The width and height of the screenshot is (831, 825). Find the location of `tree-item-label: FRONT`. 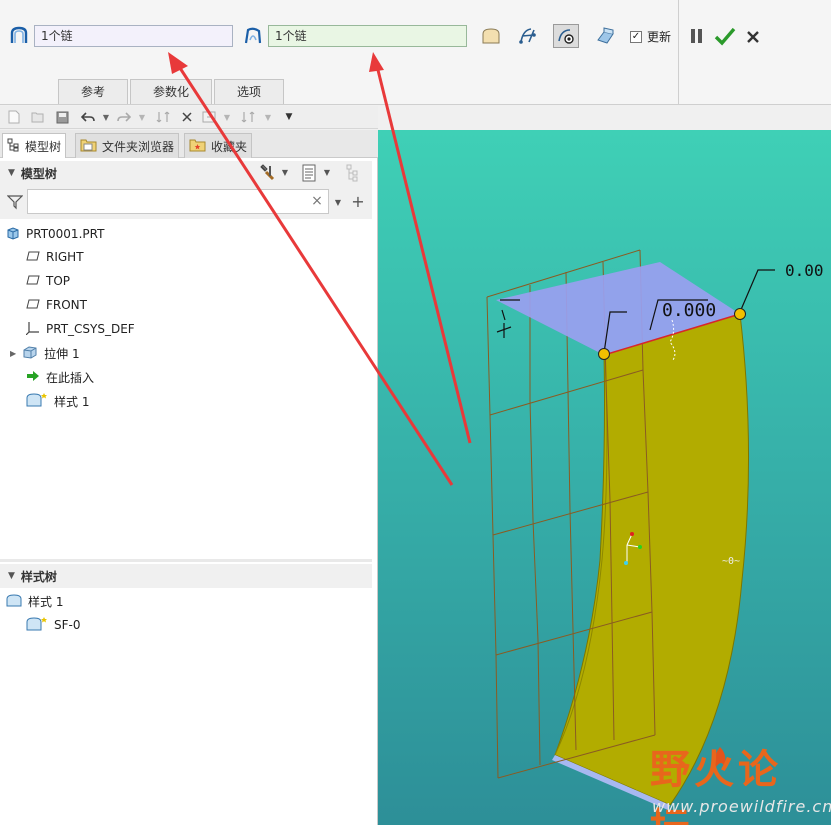

tree-item-label: FRONT is located at coordinates (66, 305).